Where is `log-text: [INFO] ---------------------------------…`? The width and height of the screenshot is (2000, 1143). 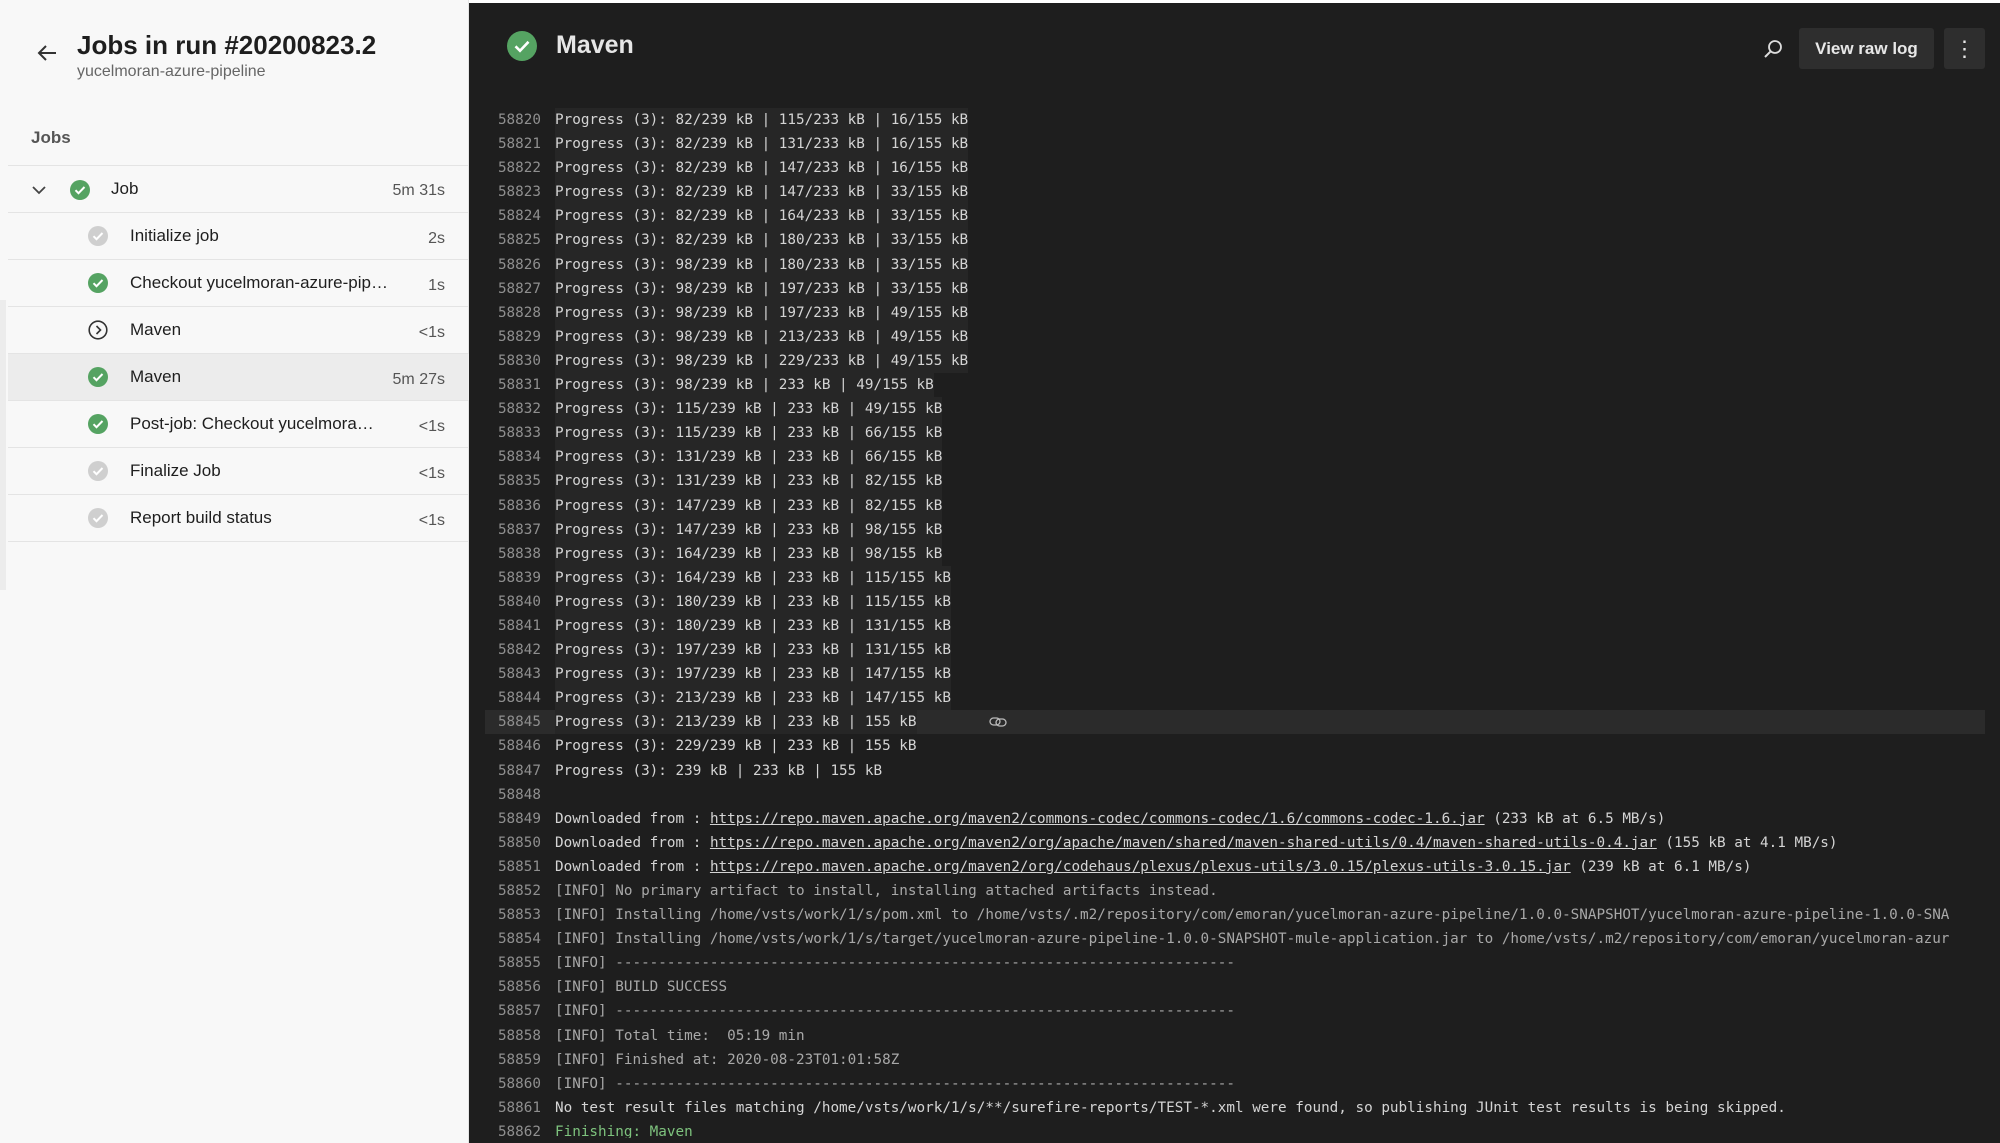
log-text: [INFO] ---------------------------------… is located at coordinates (895, 963).